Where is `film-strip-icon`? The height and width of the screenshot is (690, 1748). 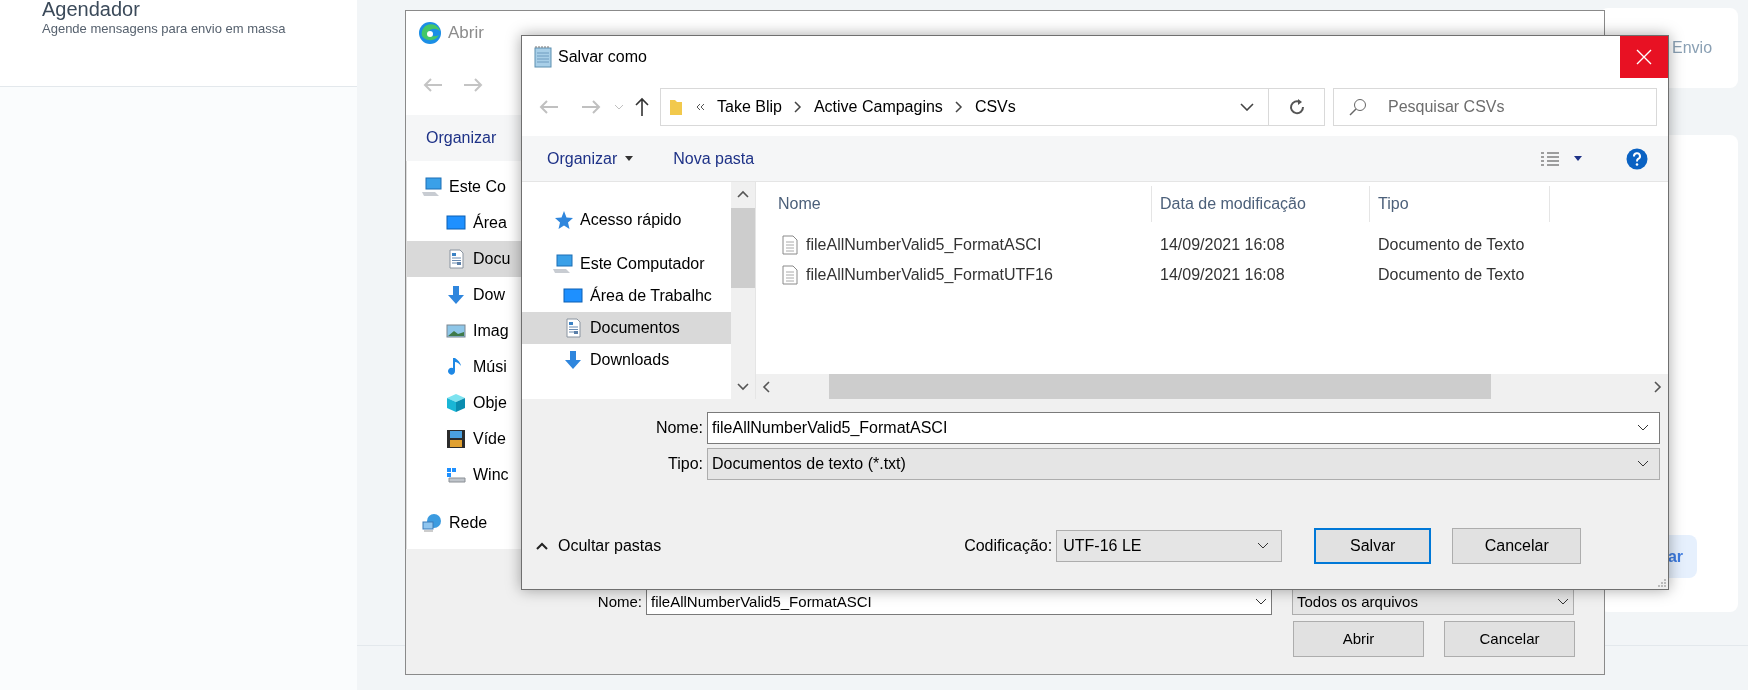
film-strip-icon is located at coordinates (456, 439).